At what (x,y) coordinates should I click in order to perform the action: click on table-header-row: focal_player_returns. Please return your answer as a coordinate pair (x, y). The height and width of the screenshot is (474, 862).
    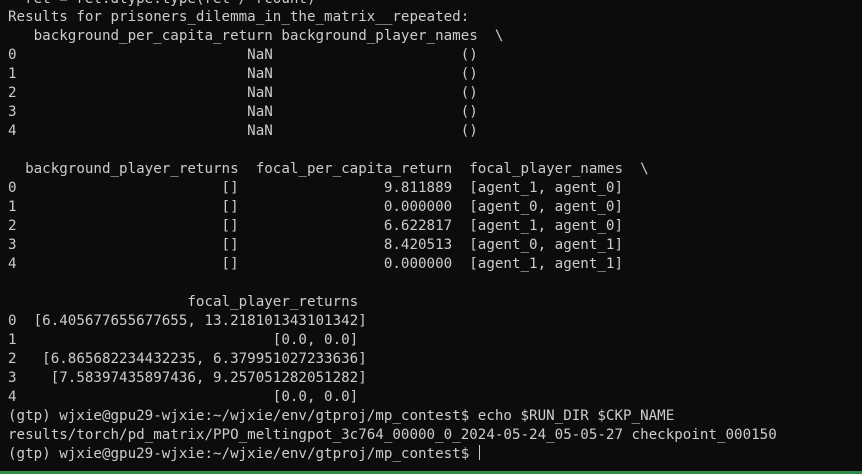
    Looking at the image, I should click on (183, 302).